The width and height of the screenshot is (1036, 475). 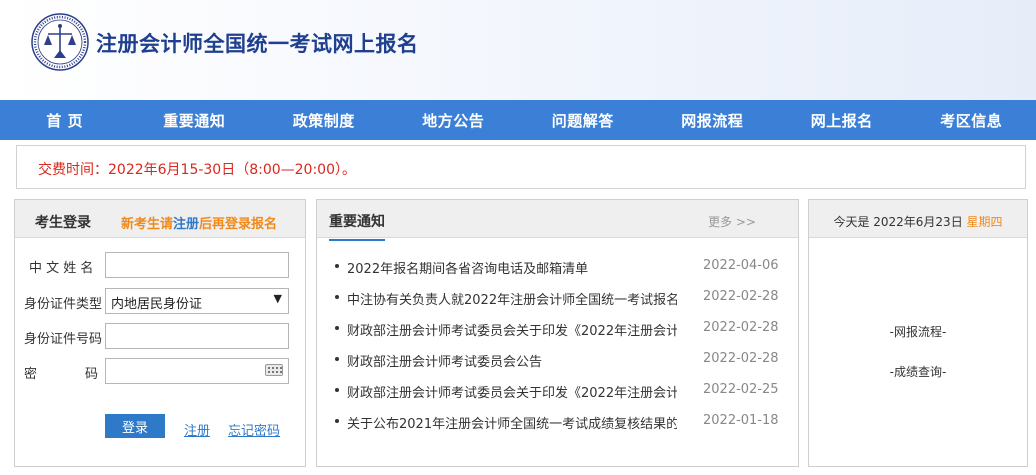 What do you see at coordinates (197, 170) in the screenshot?
I see `fee-notice-text: 交费时间：2022年6月15-30日（8:00—20:00）。` at bounding box center [197, 170].